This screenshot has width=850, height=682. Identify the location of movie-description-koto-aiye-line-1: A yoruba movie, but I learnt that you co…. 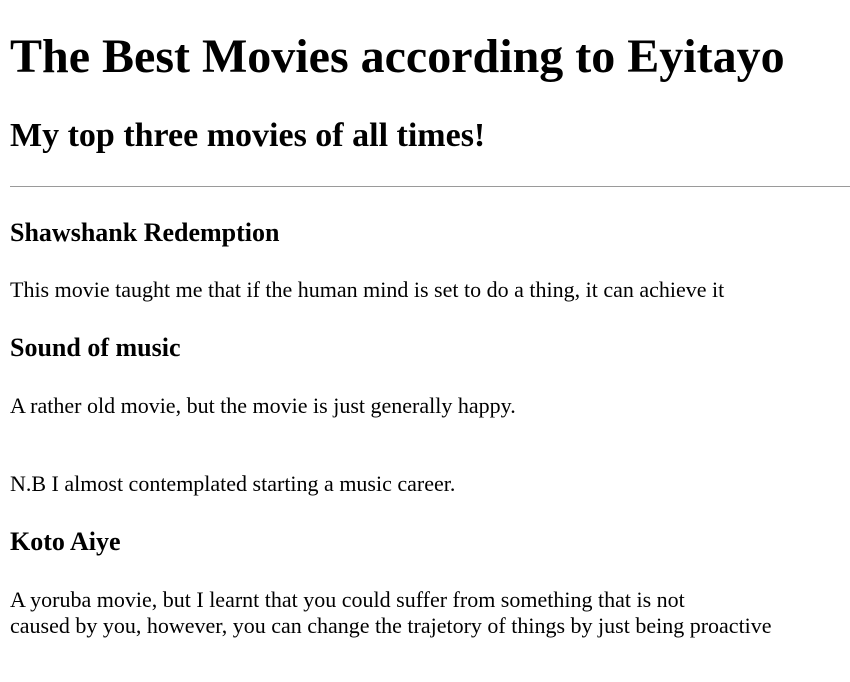
(347, 599).